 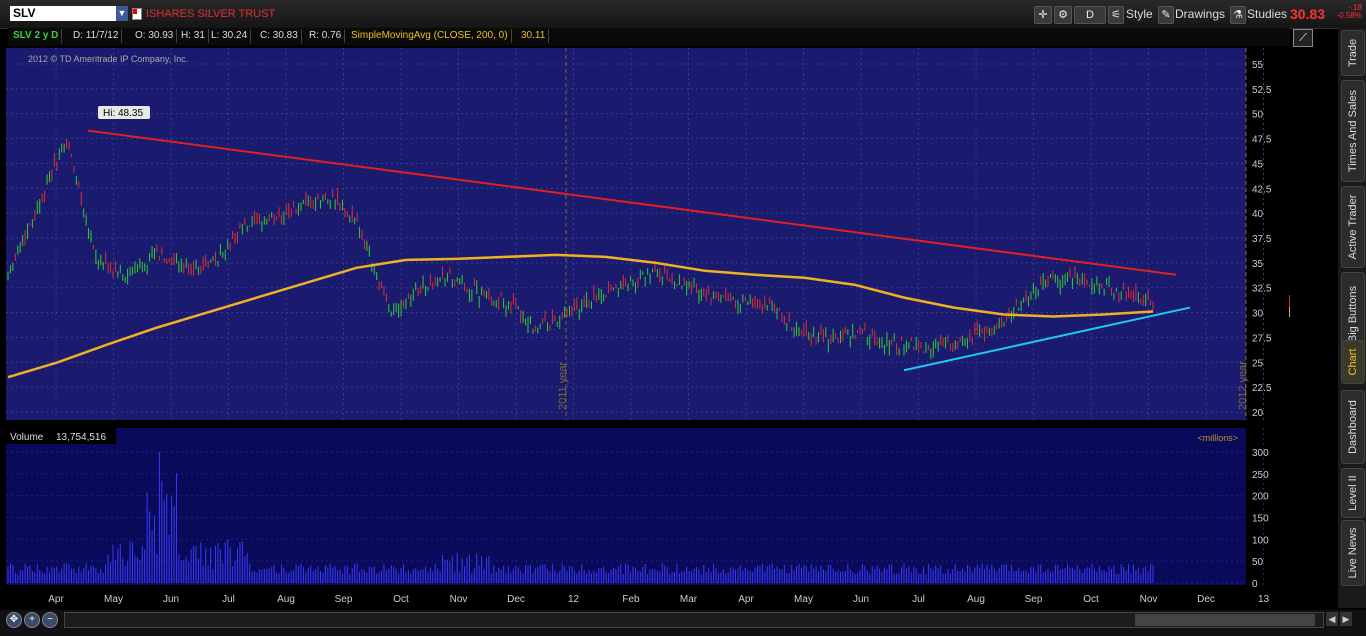 What do you see at coordinates (1090, 15) in the screenshot?
I see `aggregation-button: D` at bounding box center [1090, 15].